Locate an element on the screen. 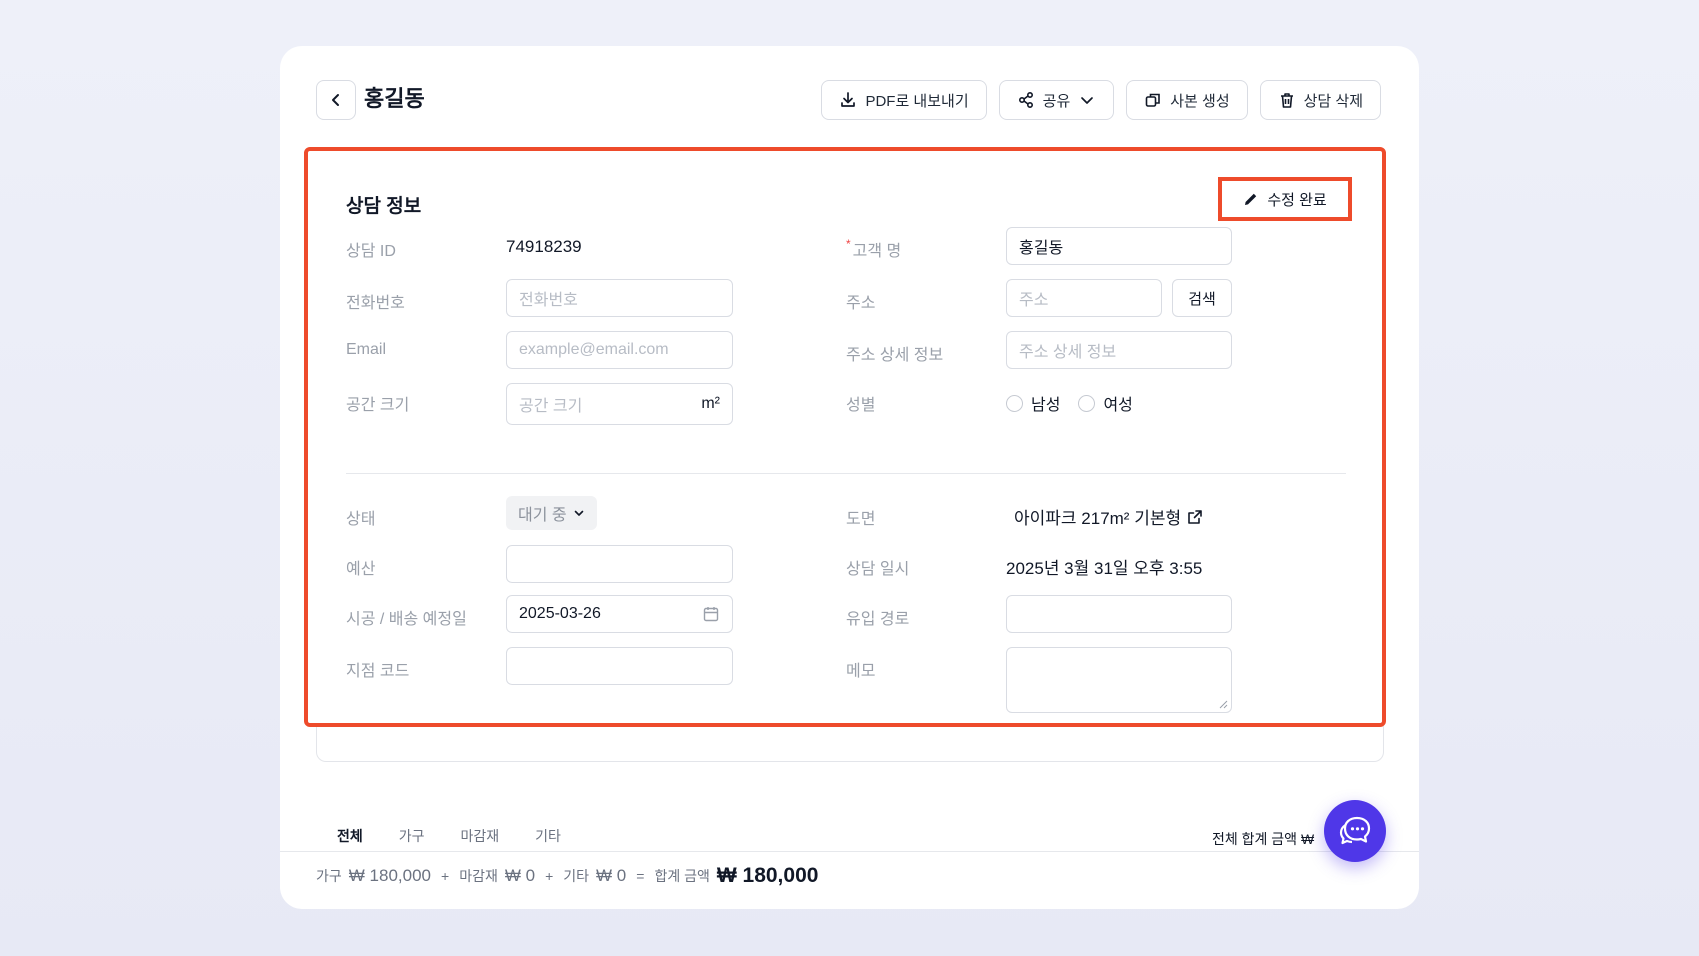  tab-all: 전체 is located at coordinates (350, 836).